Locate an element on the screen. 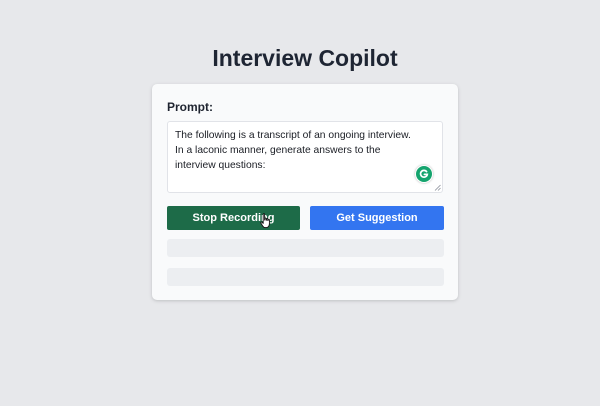 The width and height of the screenshot is (600, 406). transcript-output is located at coordinates (305, 277).